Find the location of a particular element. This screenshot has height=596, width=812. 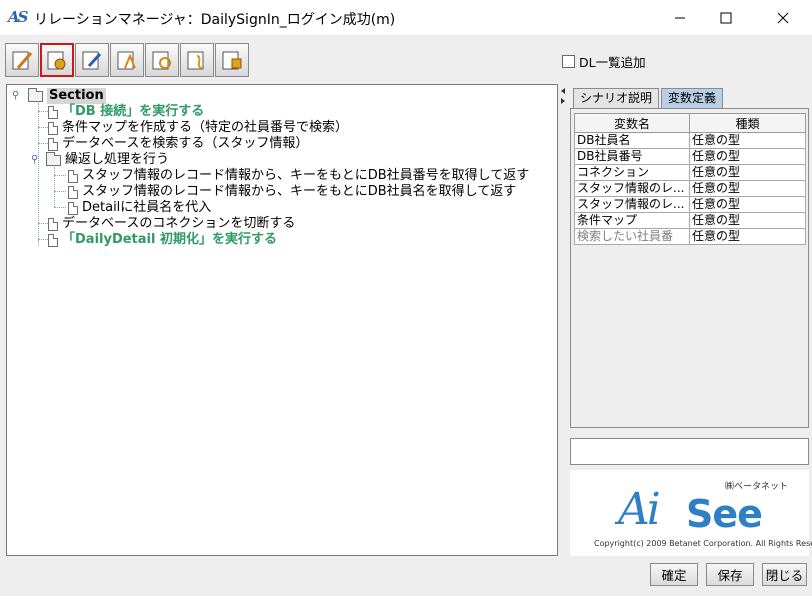

title-bar: AS リレーションマネージャ：DailySignIn_ログイン成功(m) is located at coordinates (406, 17).